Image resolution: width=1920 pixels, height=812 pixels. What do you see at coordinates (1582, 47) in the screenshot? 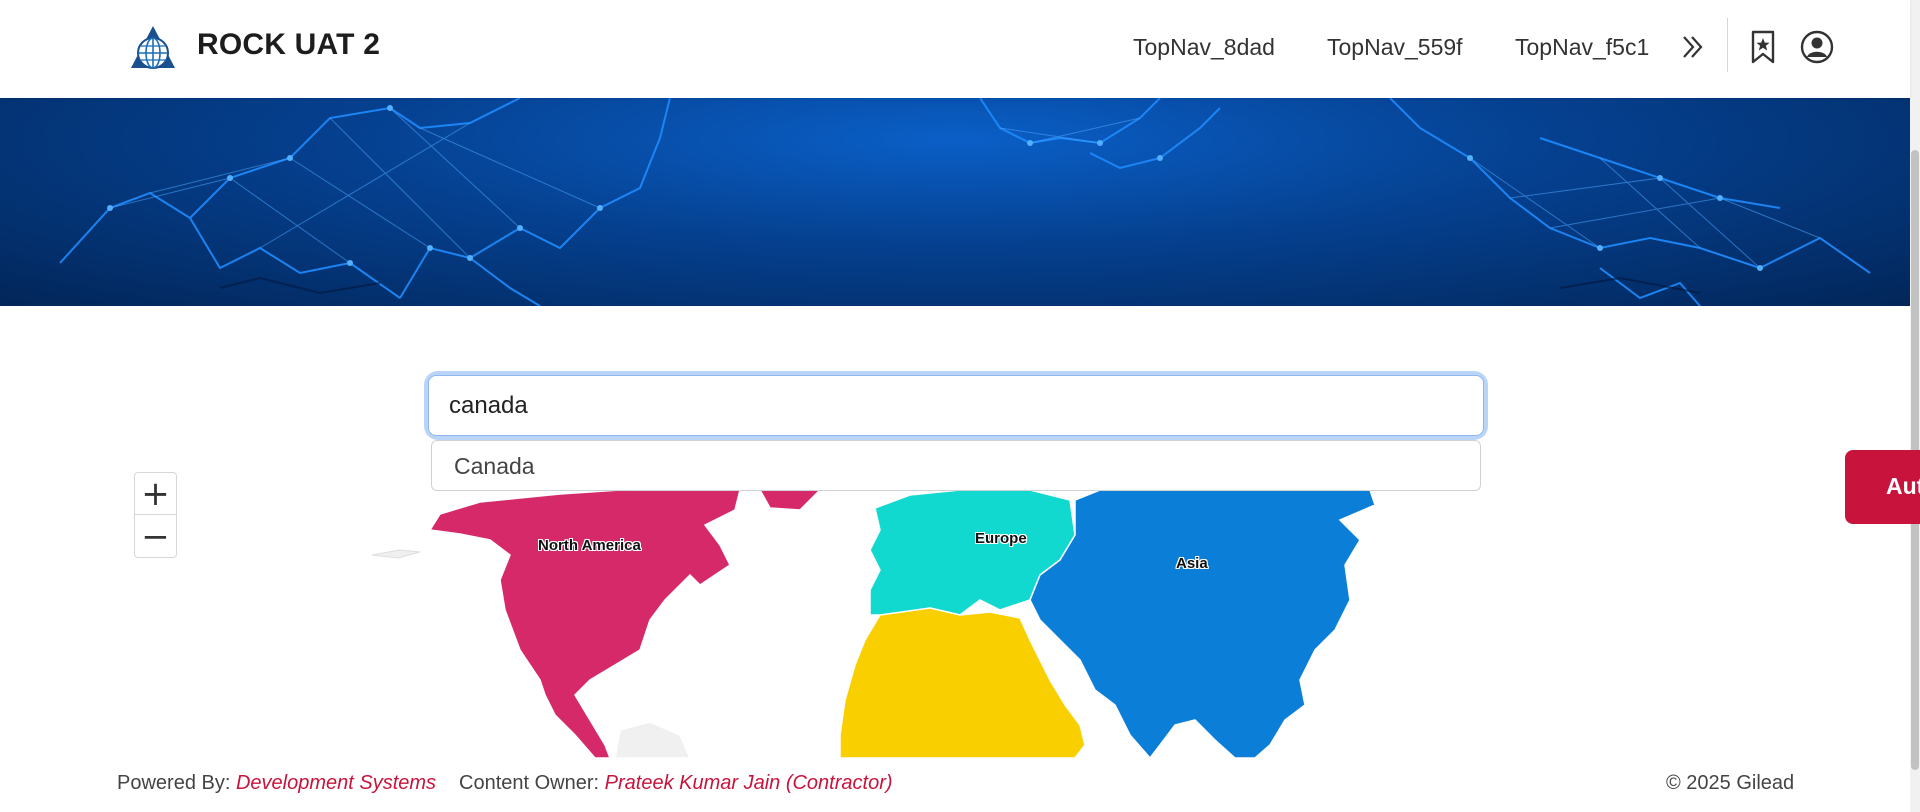
I see `top-nav-item-3: TopNav_f5c1` at bounding box center [1582, 47].